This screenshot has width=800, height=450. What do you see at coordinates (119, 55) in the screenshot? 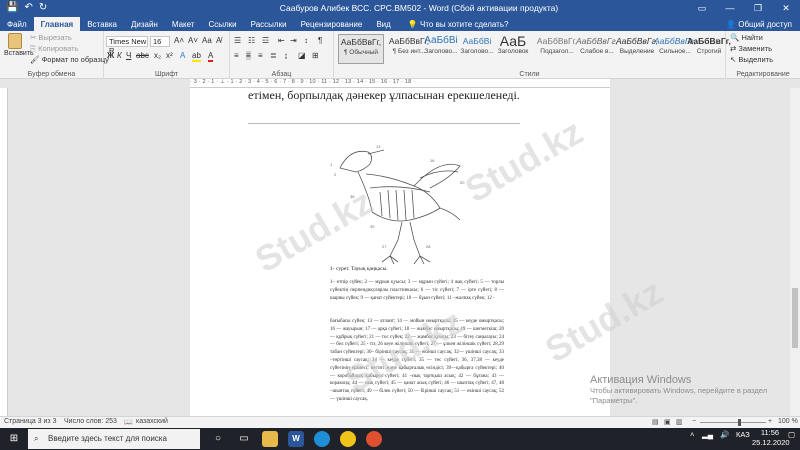
I see `italic-button: К` at bounding box center [119, 55].